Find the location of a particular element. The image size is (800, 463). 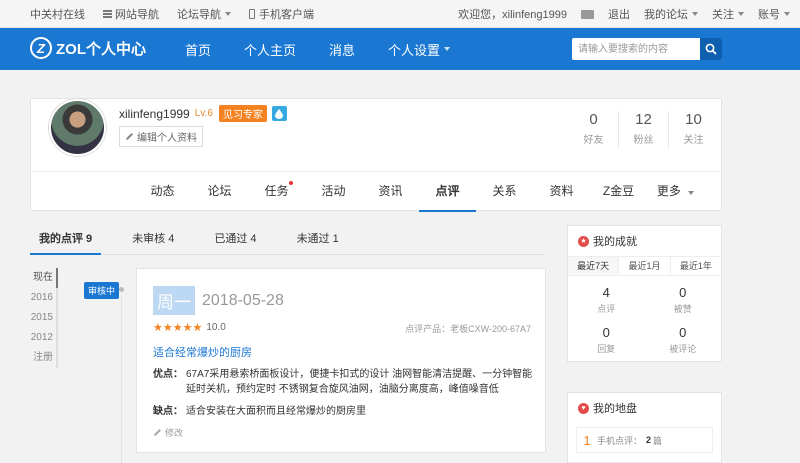

mail-button is located at coordinates (587, 14).